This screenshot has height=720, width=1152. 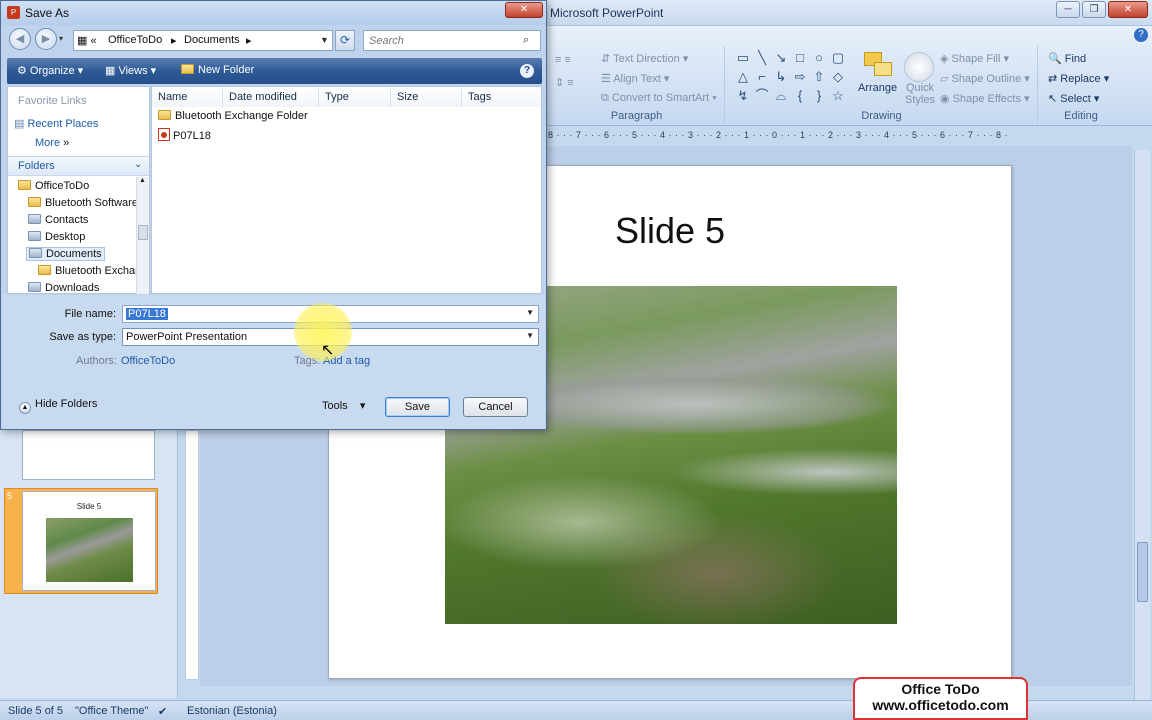 What do you see at coordinates (233, 116) in the screenshot?
I see `file-row: Bluetooth Exchange Folder` at bounding box center [233, 116].